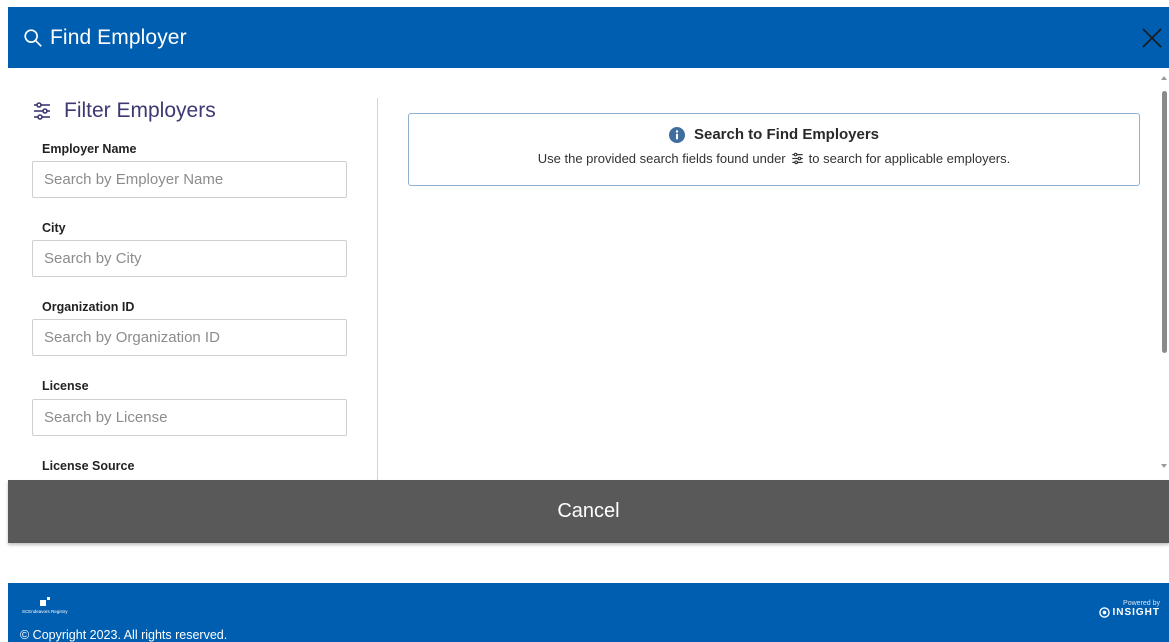  I want to click on scroll-down-arrow-icon, so click(1164, 466).